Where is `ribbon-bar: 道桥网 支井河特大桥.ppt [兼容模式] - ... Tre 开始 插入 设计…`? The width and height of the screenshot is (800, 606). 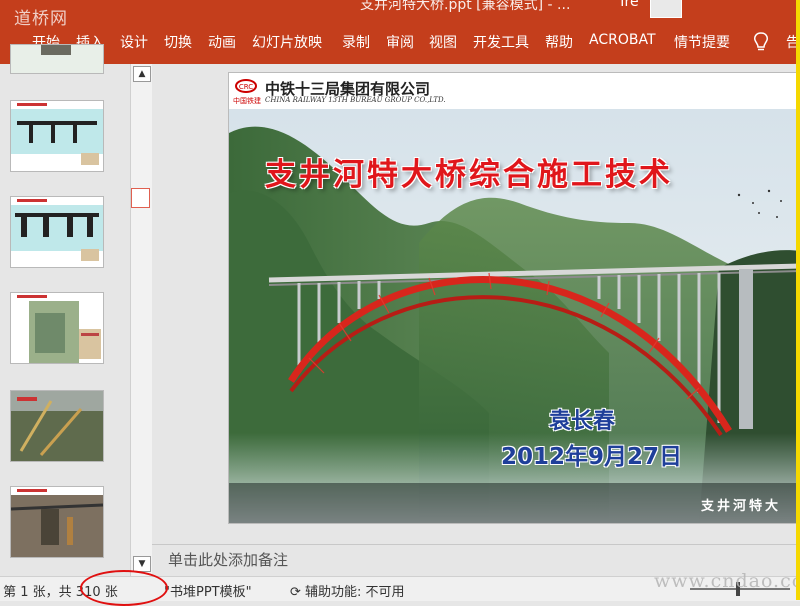
ribbon-bar: 道桥网 支井河特大桥.ppt [兼容模式] - ... Tre 开始 插入 设计… is located at coordinates (400, 32).